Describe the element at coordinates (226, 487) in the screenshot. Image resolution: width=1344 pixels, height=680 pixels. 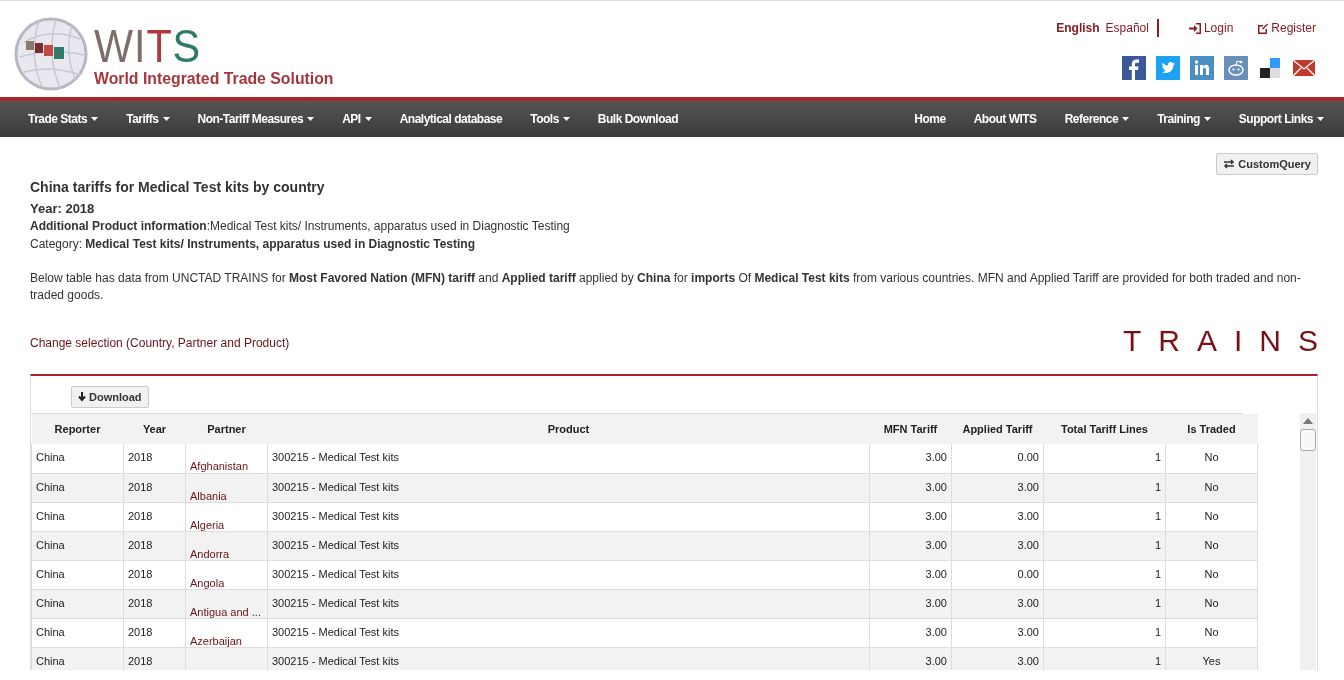
I see `partner-link: Albania` at that location.